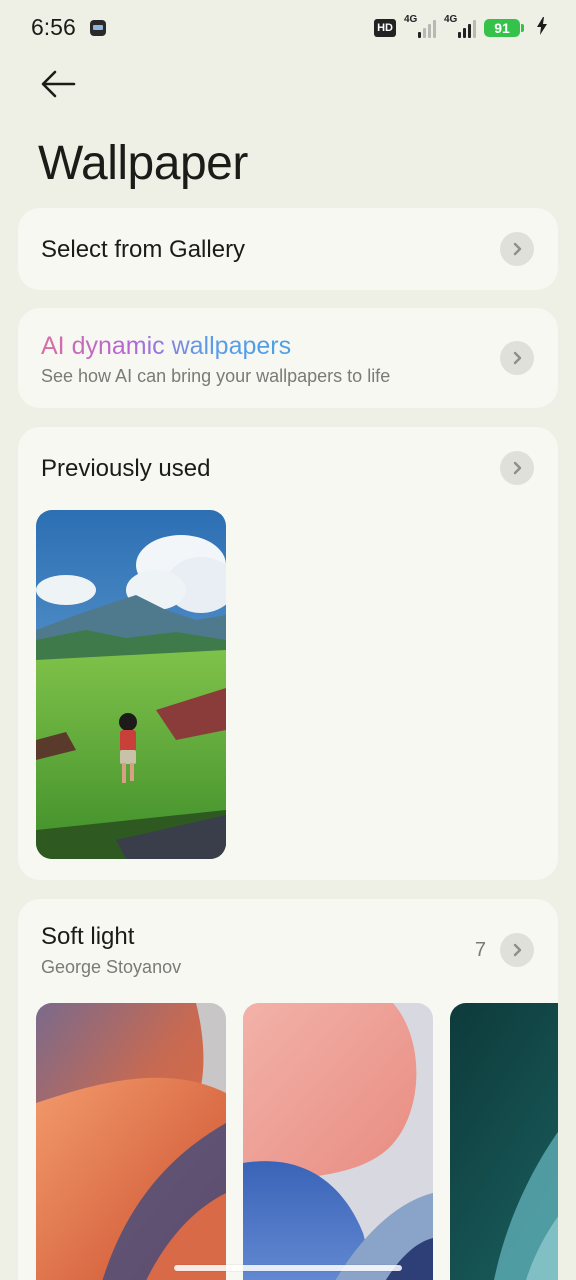 This screenshot has width=576, height=1280. I want to click on status-icons: HD 4G 4G 91, so click(461, 27).